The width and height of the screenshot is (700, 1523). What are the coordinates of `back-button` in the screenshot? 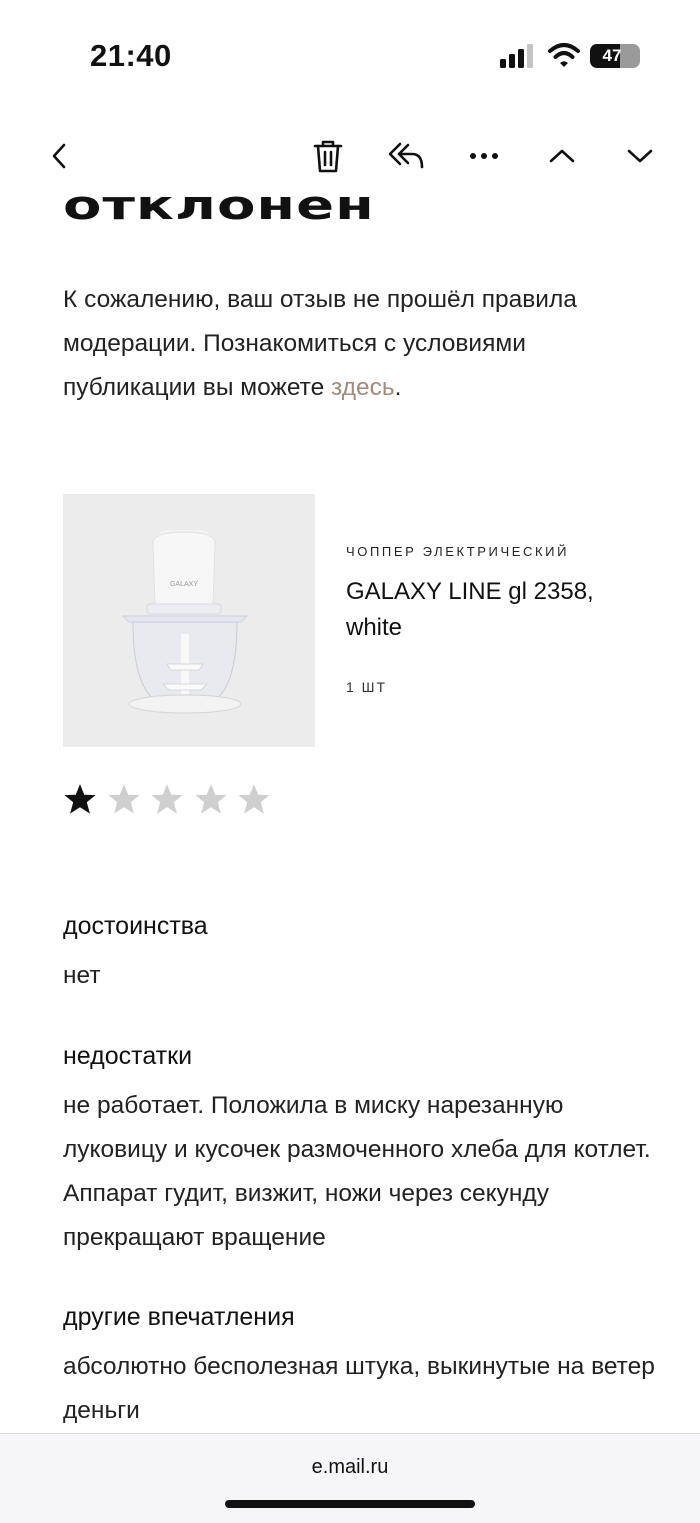 It's located at (60, 156).